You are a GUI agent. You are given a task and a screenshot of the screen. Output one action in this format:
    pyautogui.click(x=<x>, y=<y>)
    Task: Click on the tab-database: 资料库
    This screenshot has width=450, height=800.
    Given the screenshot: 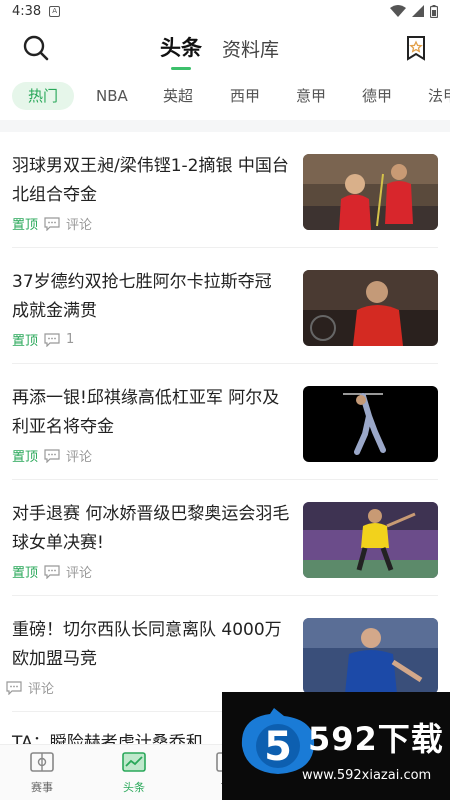 What is the action you would take?
    pyautogui.click(x=250, y=48)
    